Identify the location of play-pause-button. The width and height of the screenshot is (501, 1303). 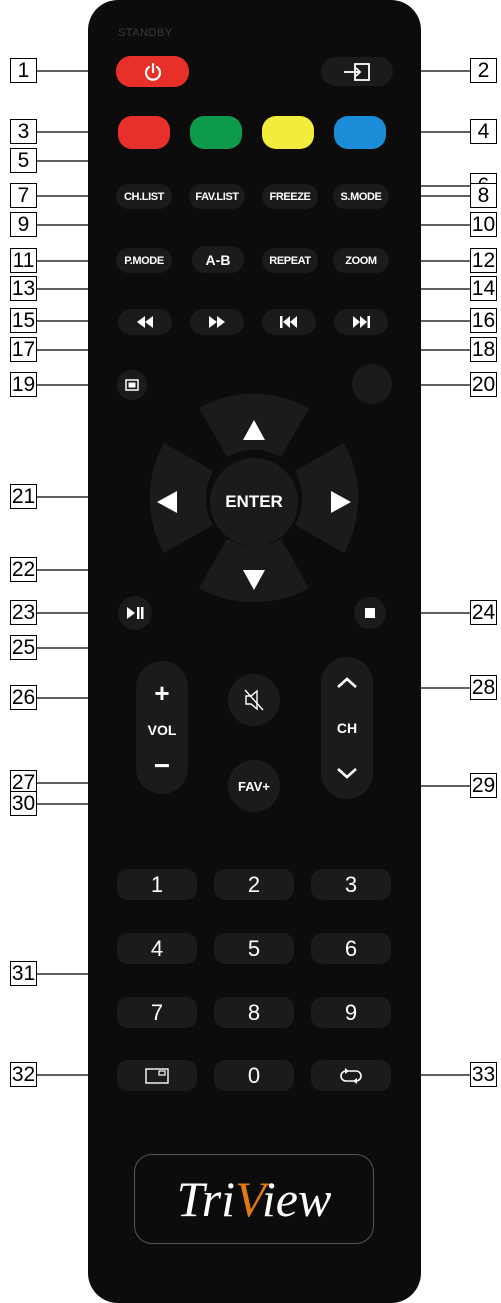
(135, 613).